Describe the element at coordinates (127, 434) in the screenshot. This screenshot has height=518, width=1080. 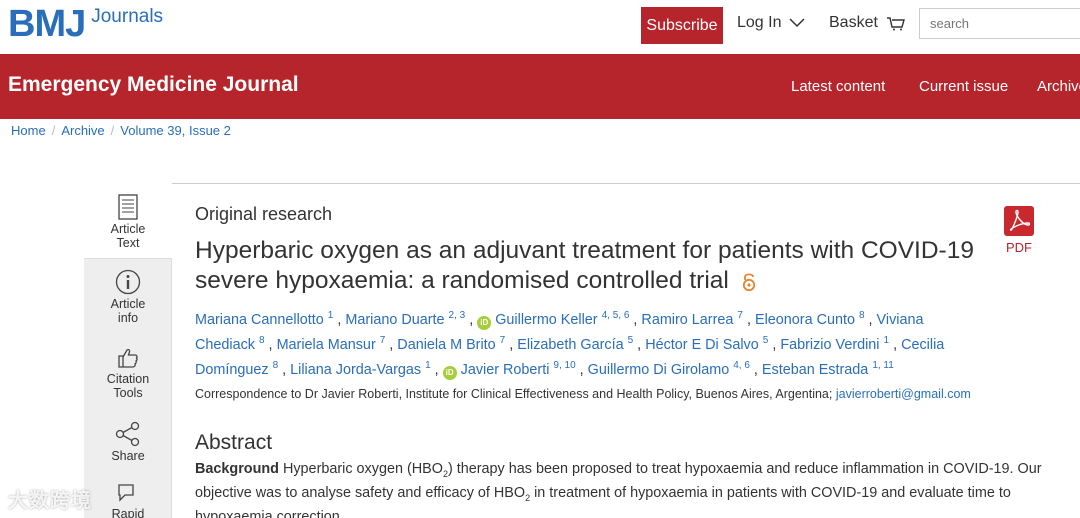
I see `share-icon` at that location.